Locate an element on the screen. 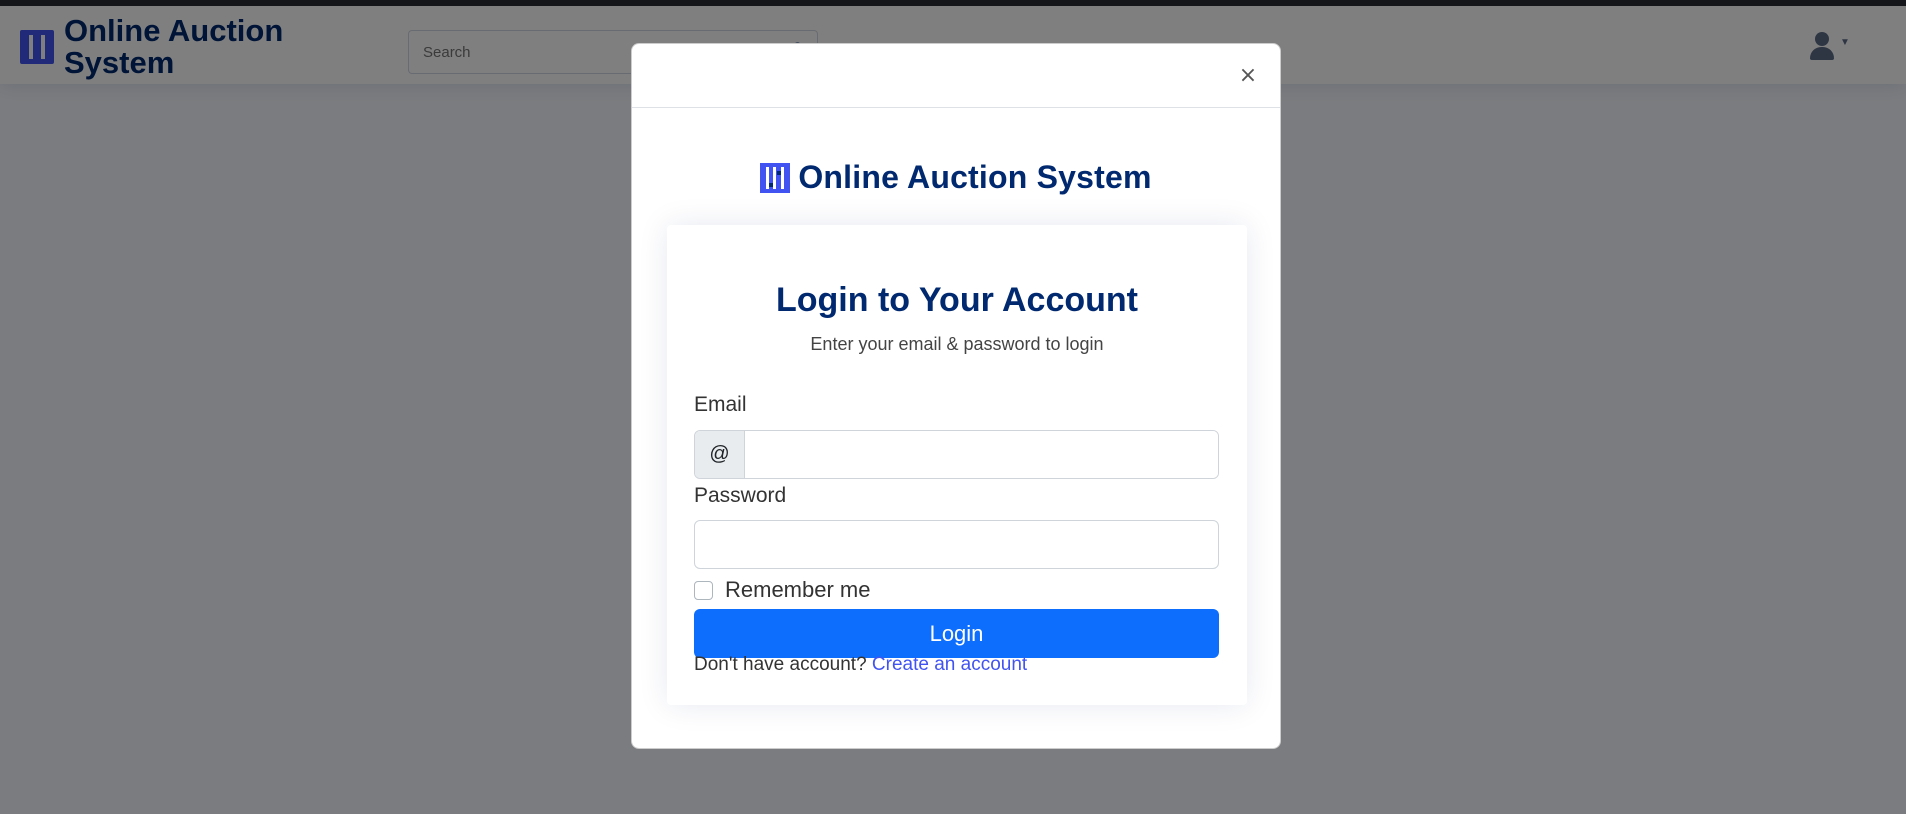 Image resolution: width=1906 pixels, height=814 pixels. email-input-group: @ is located at coordinates (956, 454).